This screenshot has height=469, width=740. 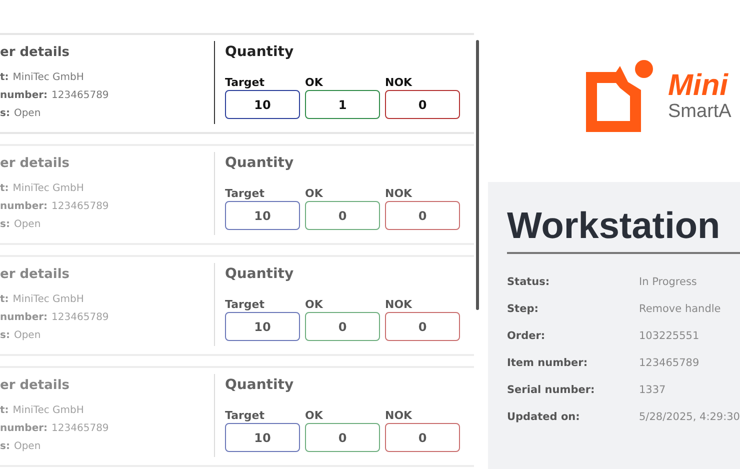 What do you see at coordinates (342, 104) in the screenshot?
I see `quantity-field: 1` at bounding box center [342, 104].